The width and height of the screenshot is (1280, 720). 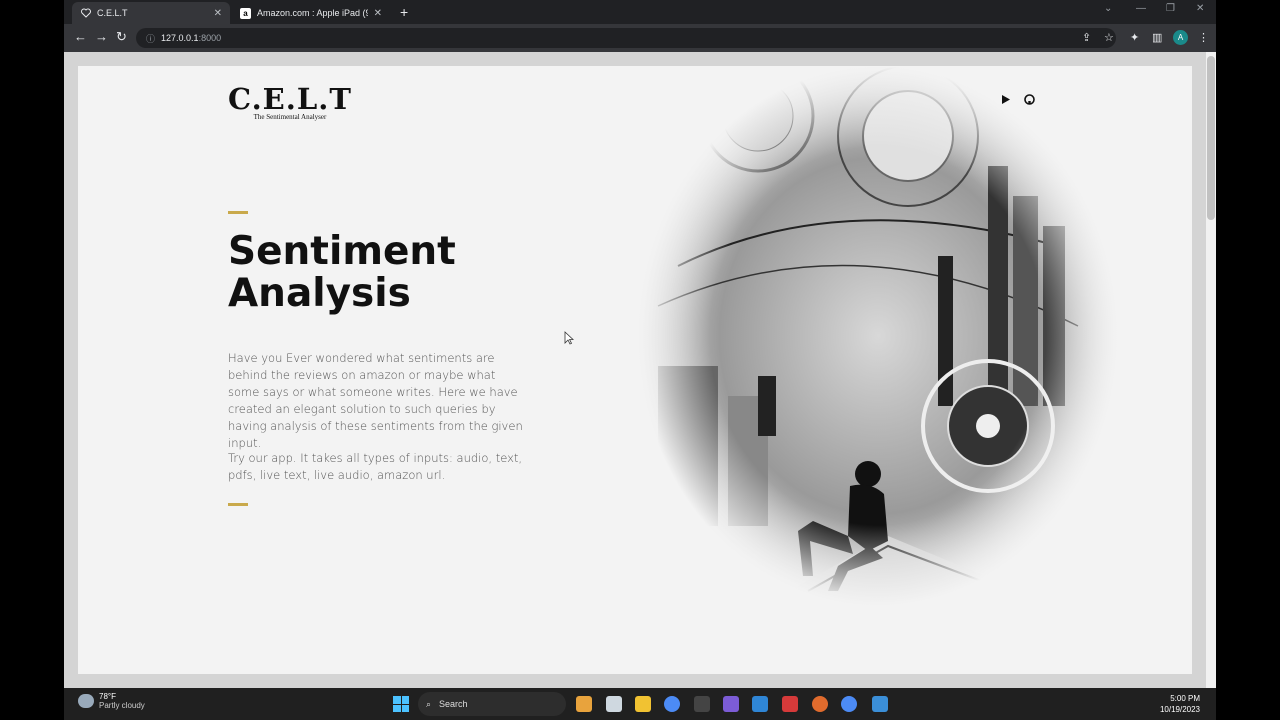 What do you see at coordinates (401, 704) in the screenshot?
I see `start-button` at bounding box center [401, 704].